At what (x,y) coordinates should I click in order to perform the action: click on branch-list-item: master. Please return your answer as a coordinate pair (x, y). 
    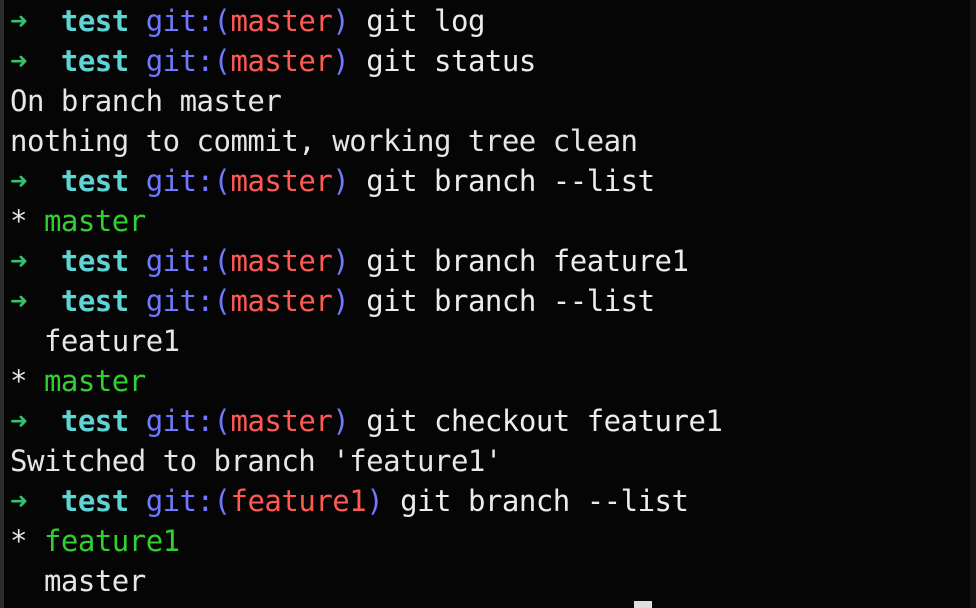
    Looking at the image, I should click on (488, 581).